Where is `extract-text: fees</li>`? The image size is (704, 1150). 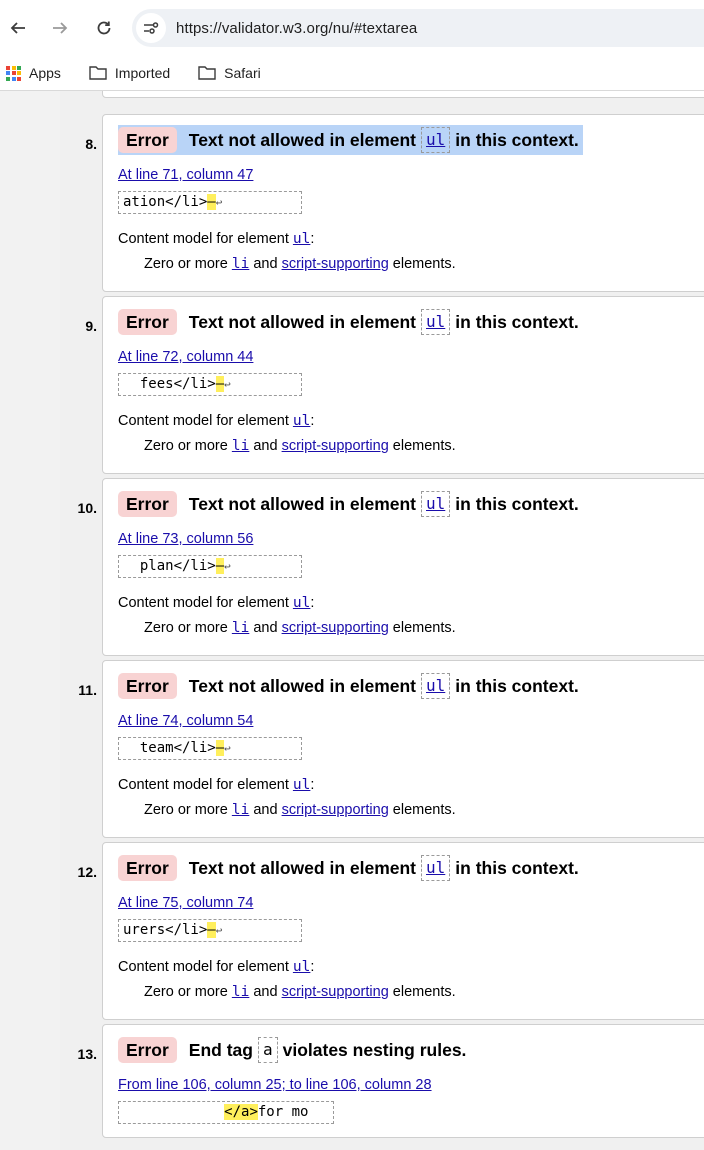 extract-text: fees</li> is located at coordinates (169, 384).